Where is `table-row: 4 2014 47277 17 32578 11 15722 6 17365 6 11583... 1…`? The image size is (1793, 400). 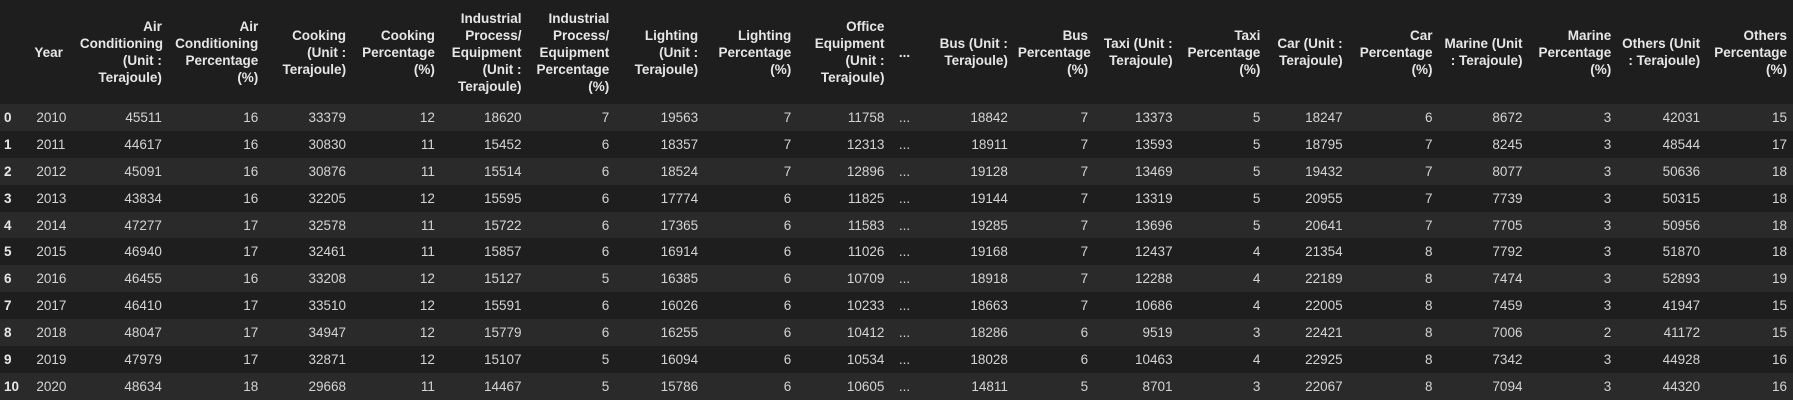
table-row: 4 2014 47277 17 32578 11 15722 6 17365 6 11583... 1… is located at coordinates (896, 225).